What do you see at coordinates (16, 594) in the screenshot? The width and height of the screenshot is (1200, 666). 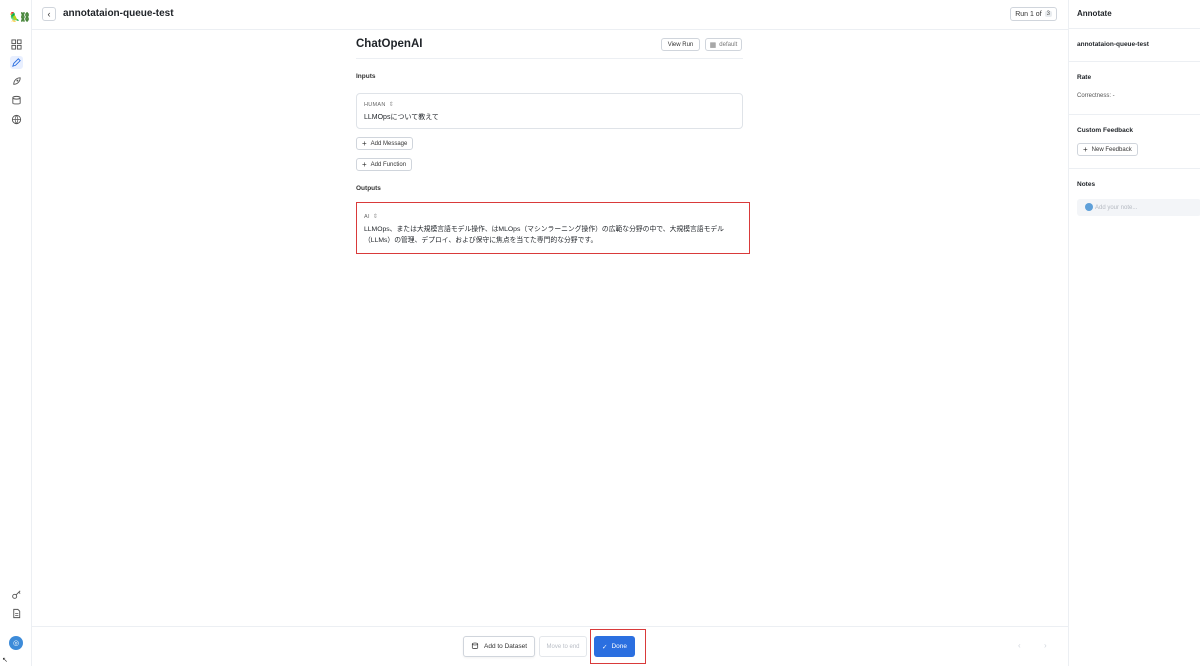 I see `key-icon` at bounding box center [16, 594].